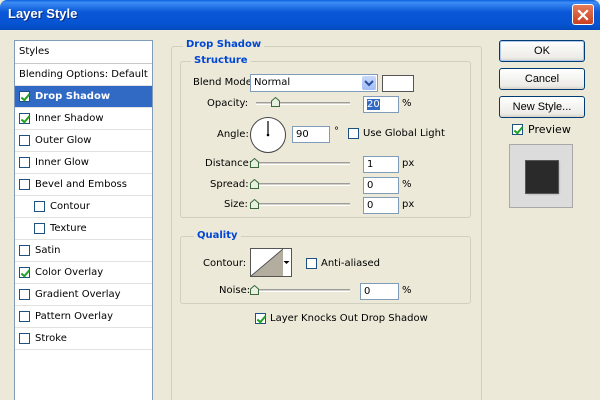  Describe the element at coordinates (301, 163) in the screenshot. I see `distance-slider` at that location.